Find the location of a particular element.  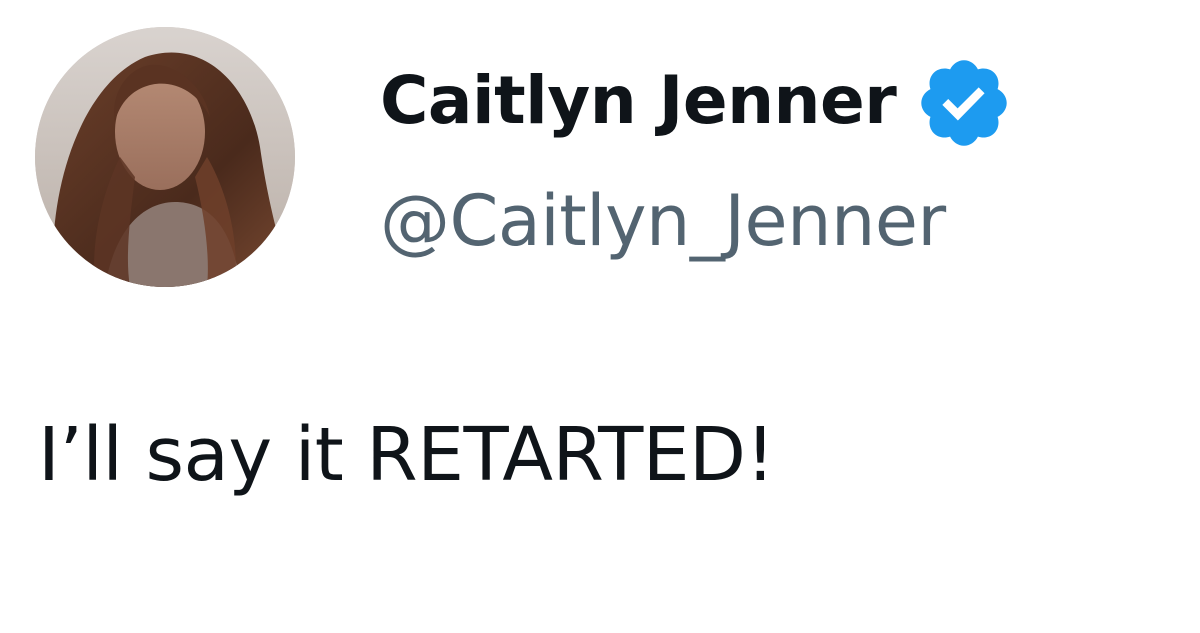

user-handle: @Caitlyn_Jenner is located at coordinates (663, 221).